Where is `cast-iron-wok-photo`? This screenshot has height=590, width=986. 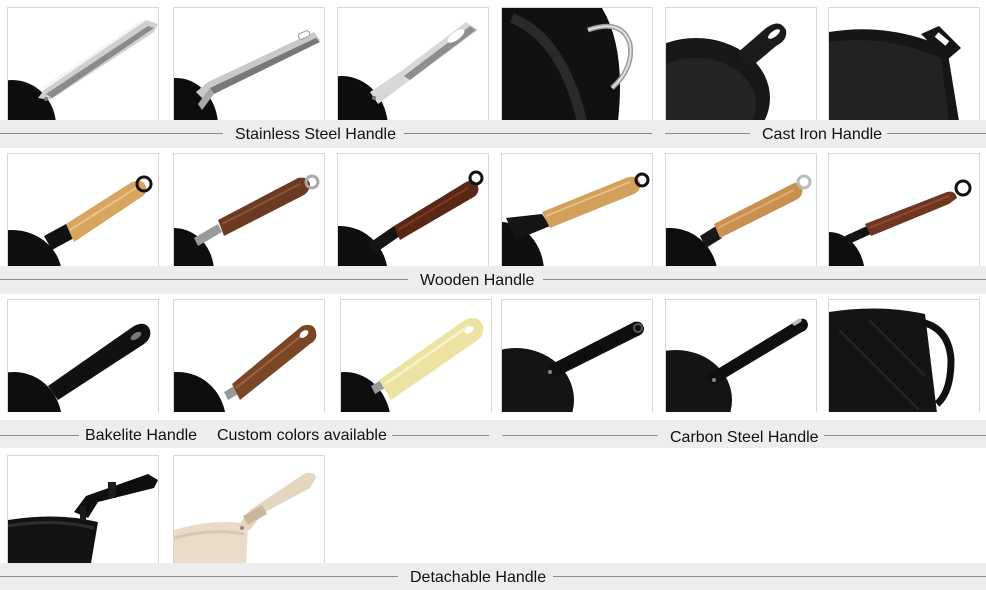 cast-iron-wok-photo is located at coordinates (577, 63).